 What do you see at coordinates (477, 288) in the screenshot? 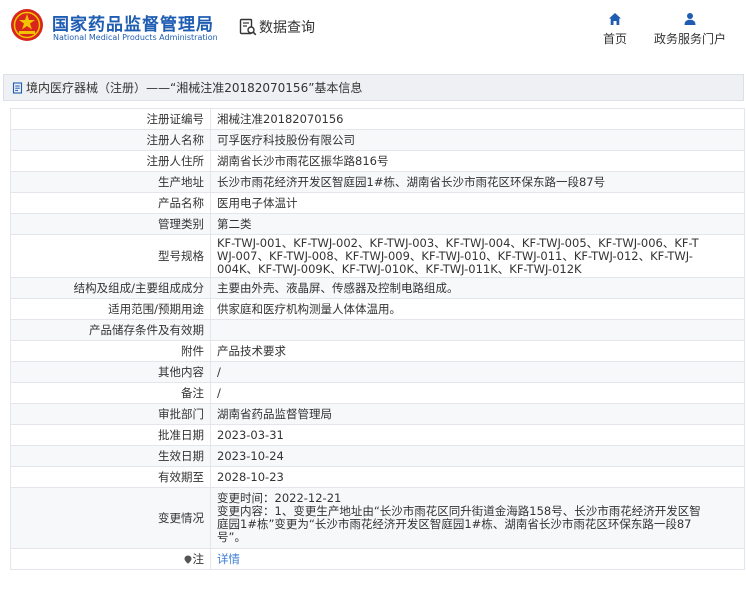
I see `row-value: 主要由外壳、液晶屏、传感器及控制电路组成。` at bounding box center [477, 288].